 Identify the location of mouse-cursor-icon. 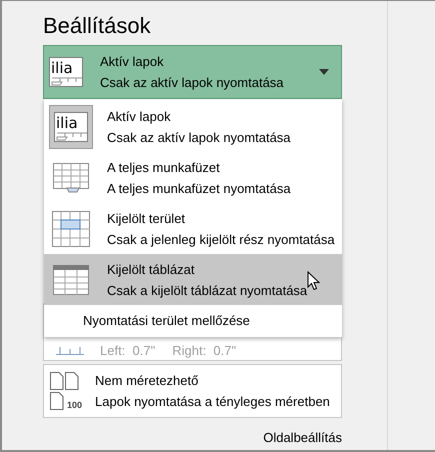
(313, 281).